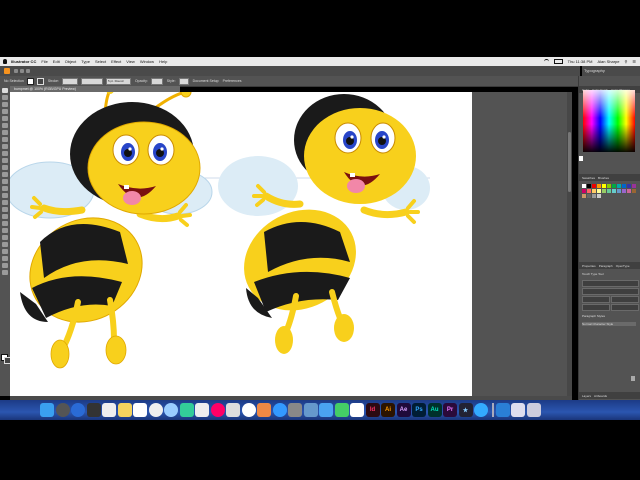 The height and width of the screenshot is (480, 640). Describe the element at coordinates (56, 61) in the screenshot. I see `menu-edit: Edit` at that location.